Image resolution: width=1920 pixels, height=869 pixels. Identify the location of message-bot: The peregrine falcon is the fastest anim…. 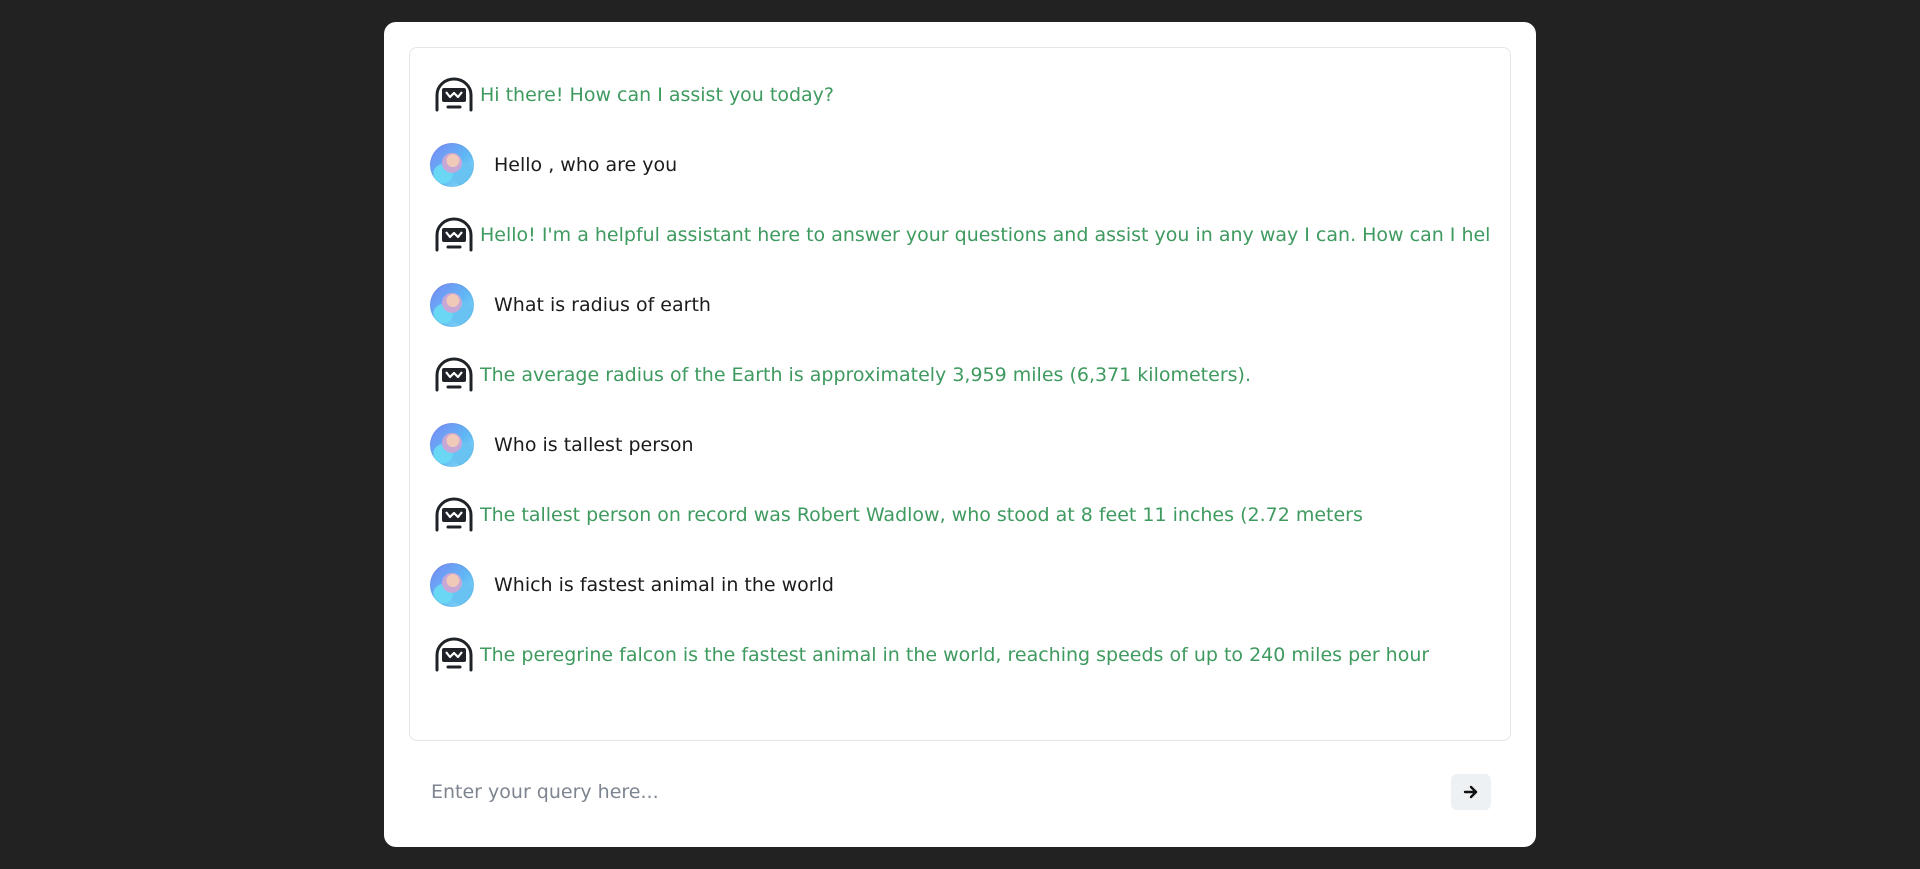
(960, 655).